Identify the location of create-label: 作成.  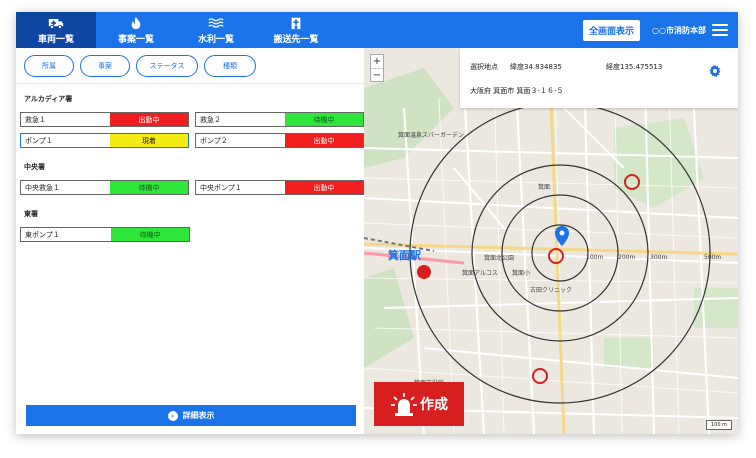
(434, 405).